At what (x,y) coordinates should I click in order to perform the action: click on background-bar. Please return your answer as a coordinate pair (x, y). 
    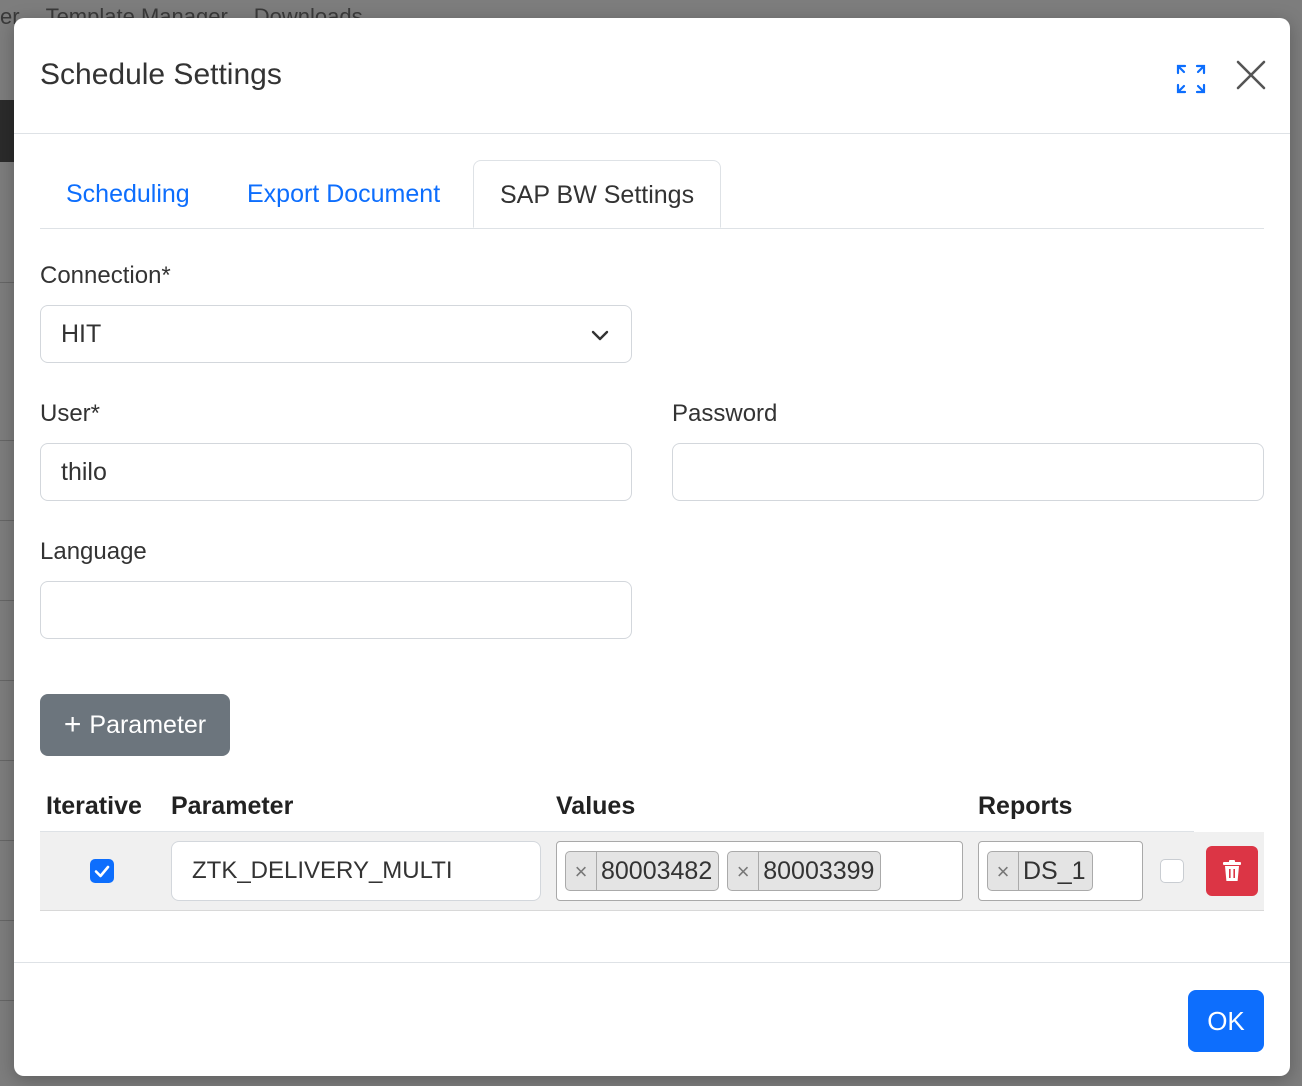
    Looking at the image, I should click on (7, 131).